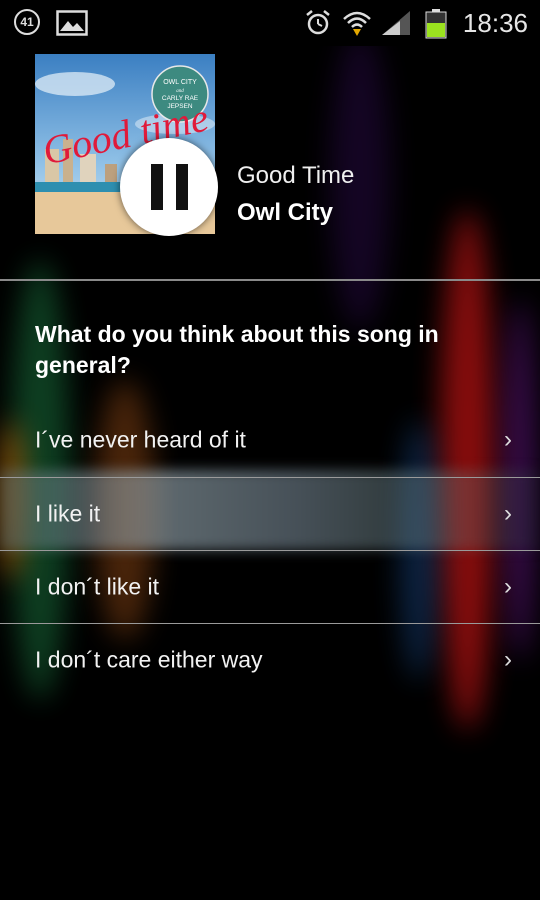 Image resolution: width=540 pixels, height=900 pixels. What do you see at coordinates (270, 23) in the screenshot?
I see `status-bar: 41 18:36` at bounding box center [270, 23].